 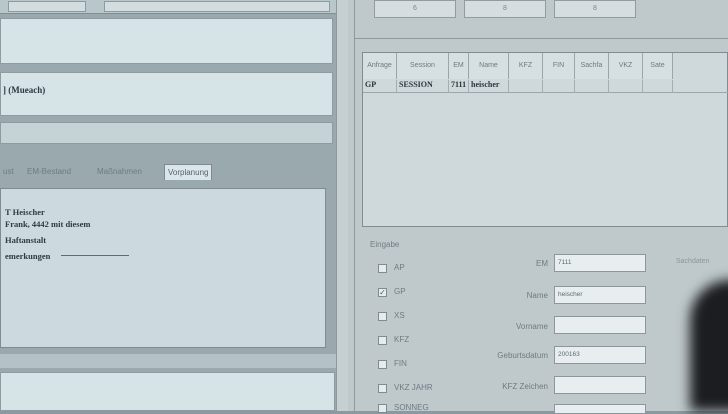 I want to click on bottom-panel, so click(x=167, y=391).